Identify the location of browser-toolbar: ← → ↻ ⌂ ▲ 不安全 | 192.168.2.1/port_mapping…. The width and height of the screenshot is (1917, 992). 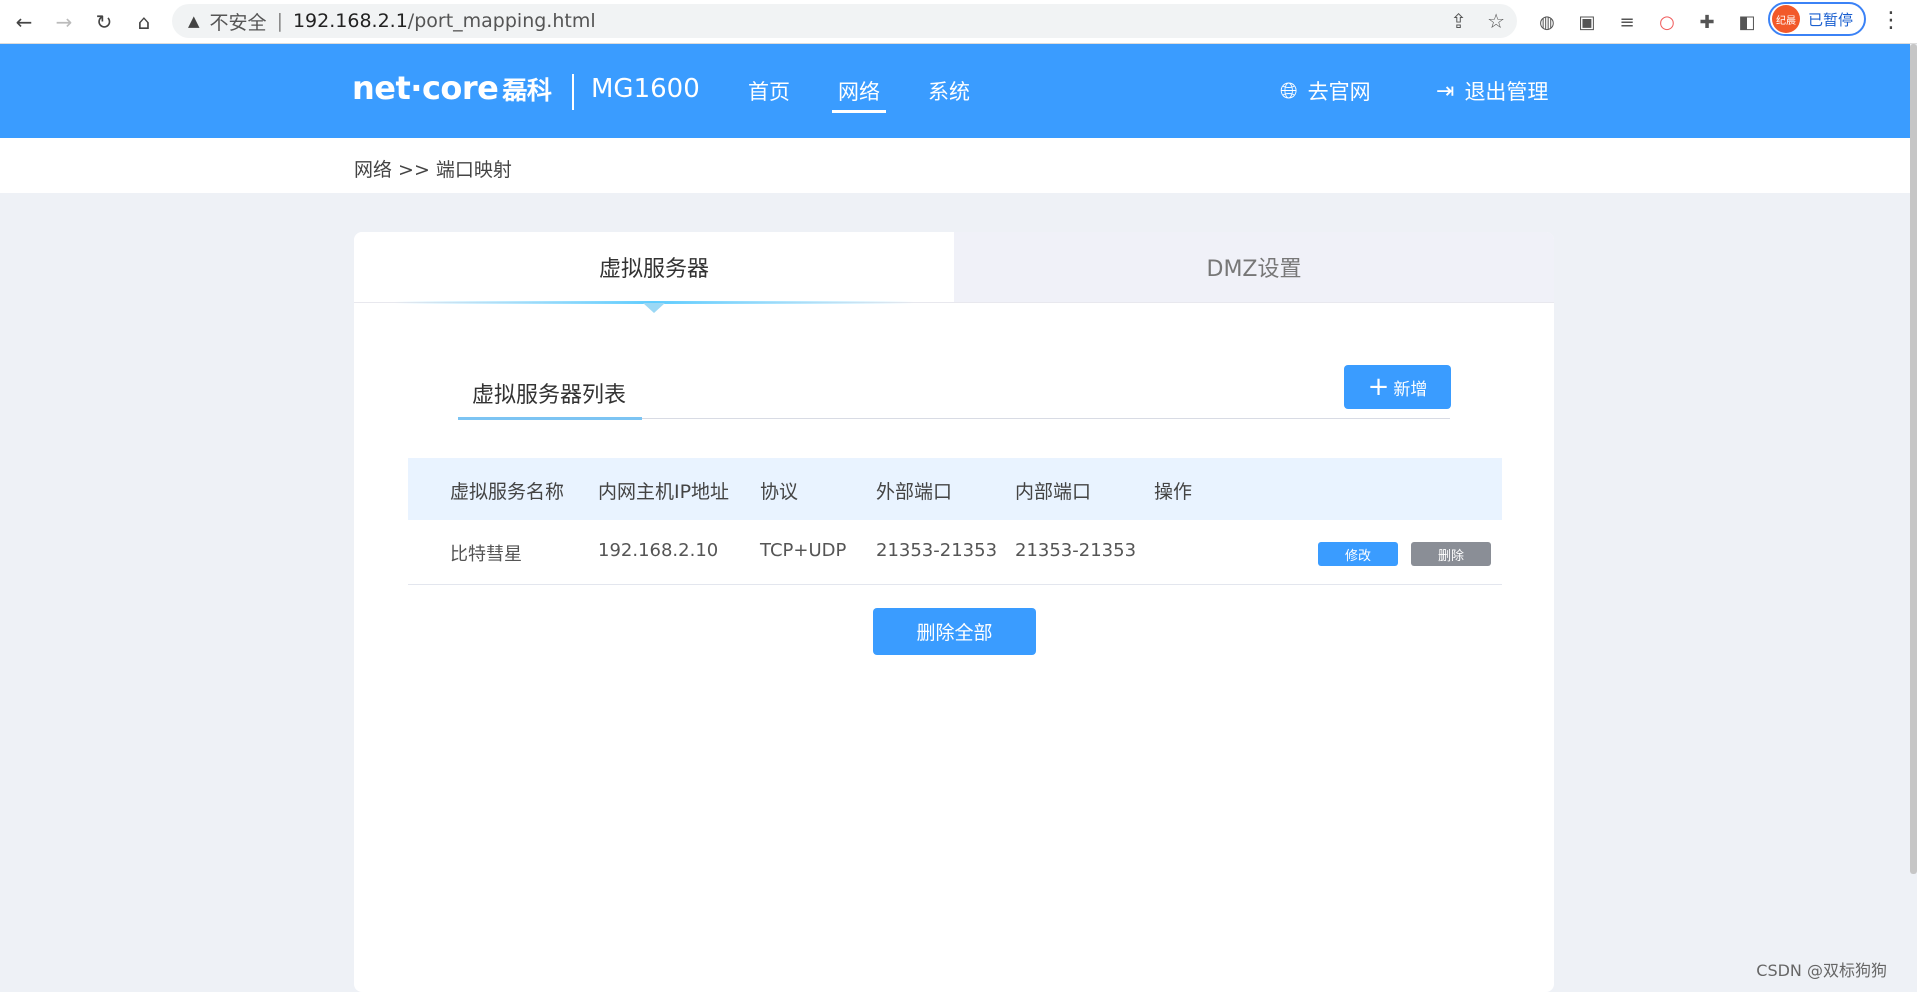
(958, 22).